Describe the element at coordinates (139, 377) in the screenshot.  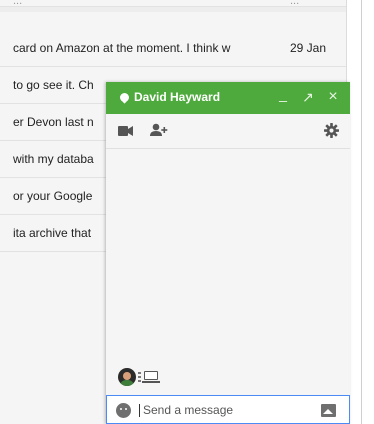
I see `presence-separator` at that location.